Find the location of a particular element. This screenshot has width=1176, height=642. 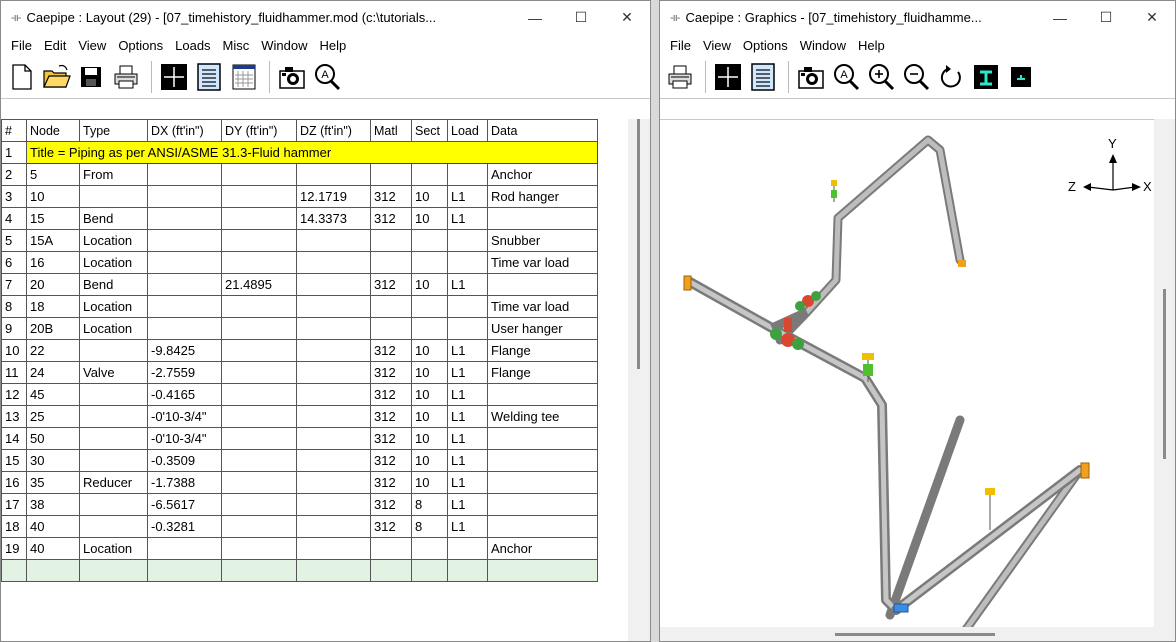

table-row: 4 15 Bend 14.3373 312 10 L1 is located at coordinates (299, 218).